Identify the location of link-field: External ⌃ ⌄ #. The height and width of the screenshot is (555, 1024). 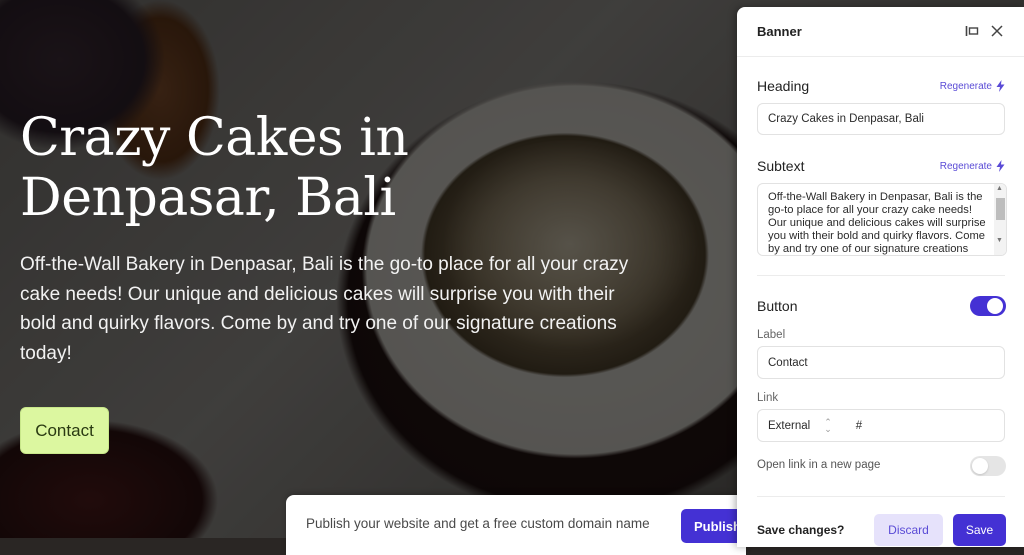
(881, 425).